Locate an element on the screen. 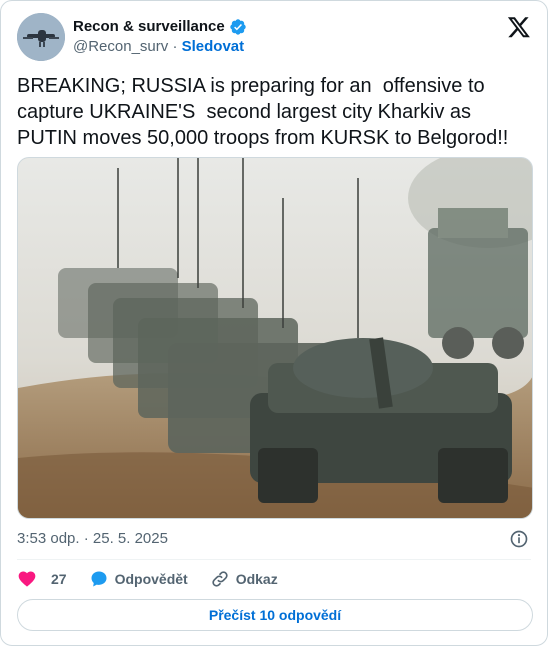 Image resolution: width=548 pixels, height=646 pixels. reply-bubble-icon is located at coordinates (99, 579).